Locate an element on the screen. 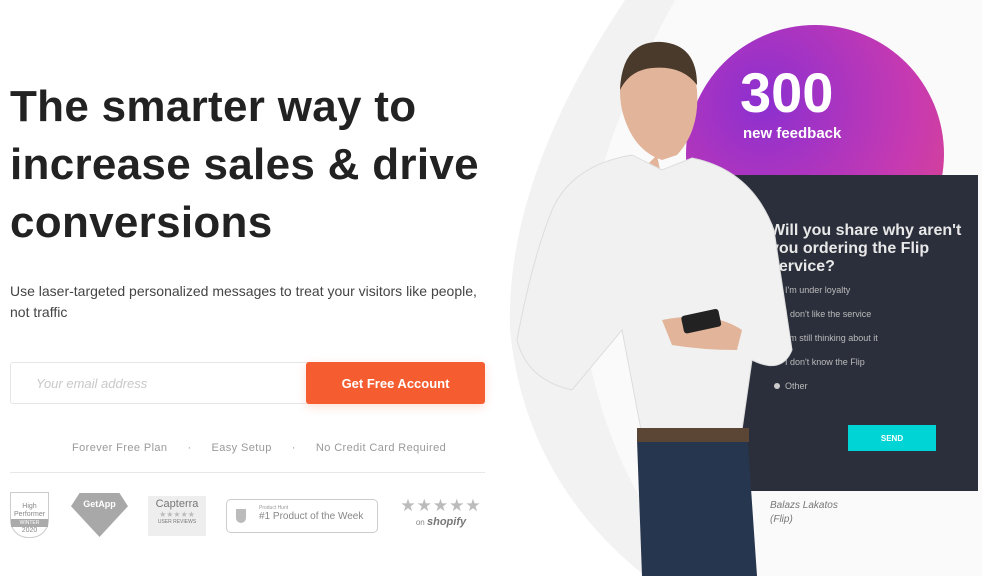 Image resolution: width=982 pixels, height=576 pixels. capterra-stars: ★★★★★ is located at coordinates (177, 514).